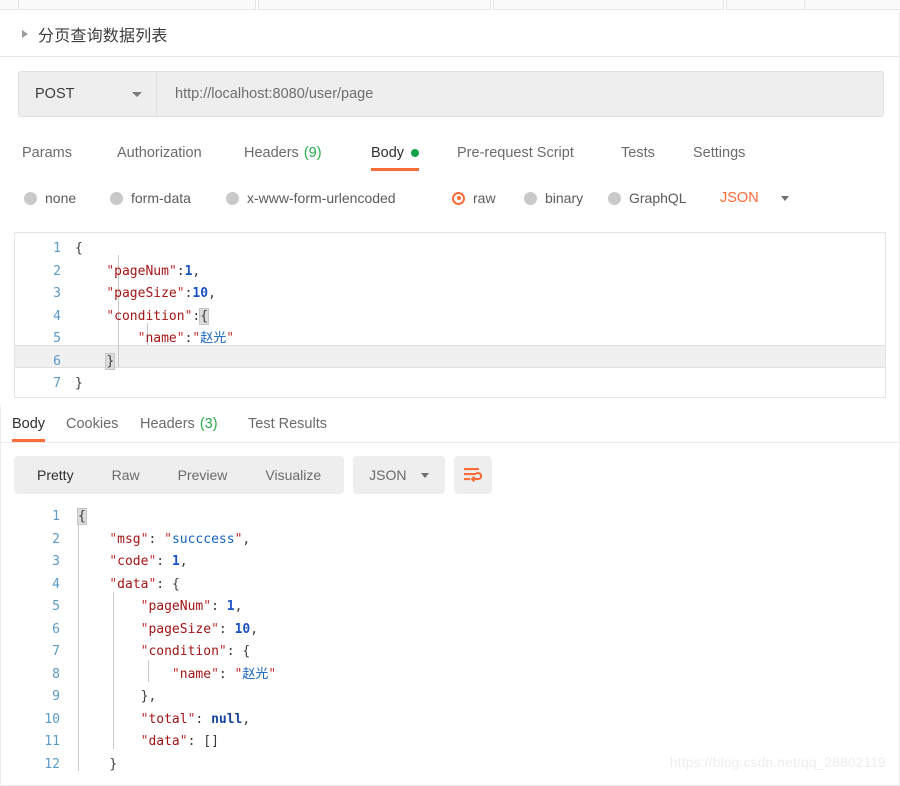  I want to click on response-toolbar: Pretty Raw Preview Visualize JSON, so click(253, 475).